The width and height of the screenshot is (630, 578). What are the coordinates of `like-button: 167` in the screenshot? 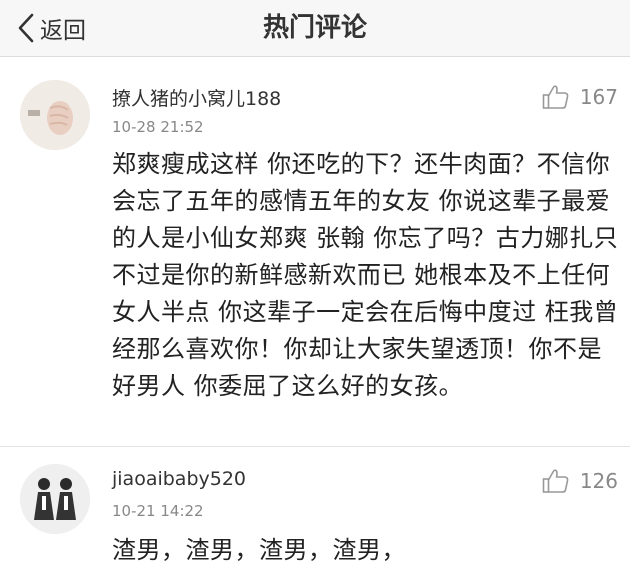 It's located at (580, 97).